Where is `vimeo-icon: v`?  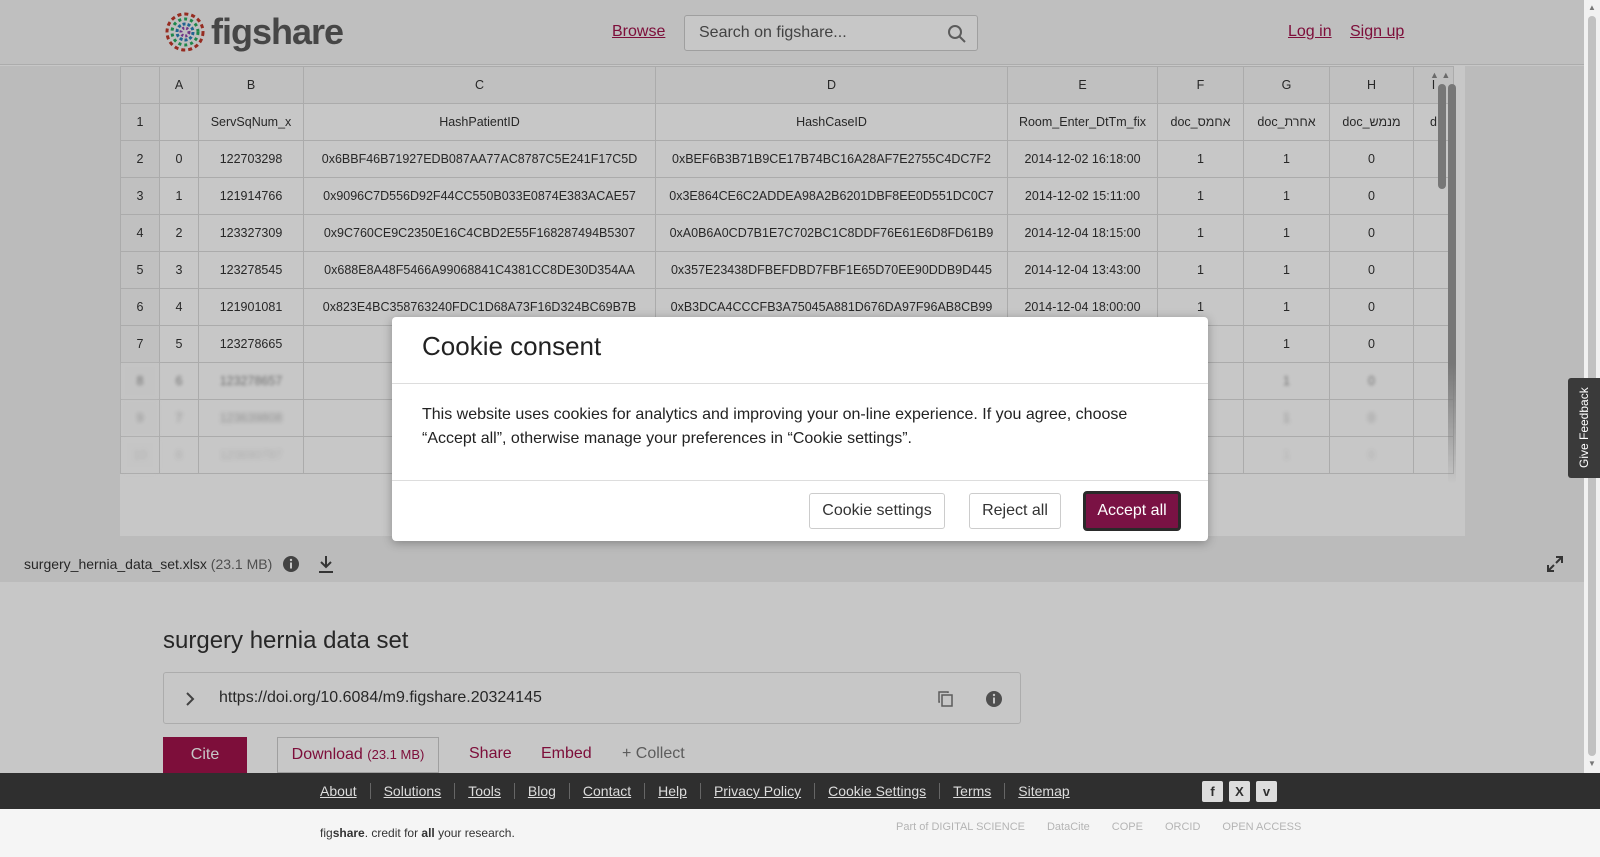 vimeo-icon: v is located at coordinates (1266, 791).